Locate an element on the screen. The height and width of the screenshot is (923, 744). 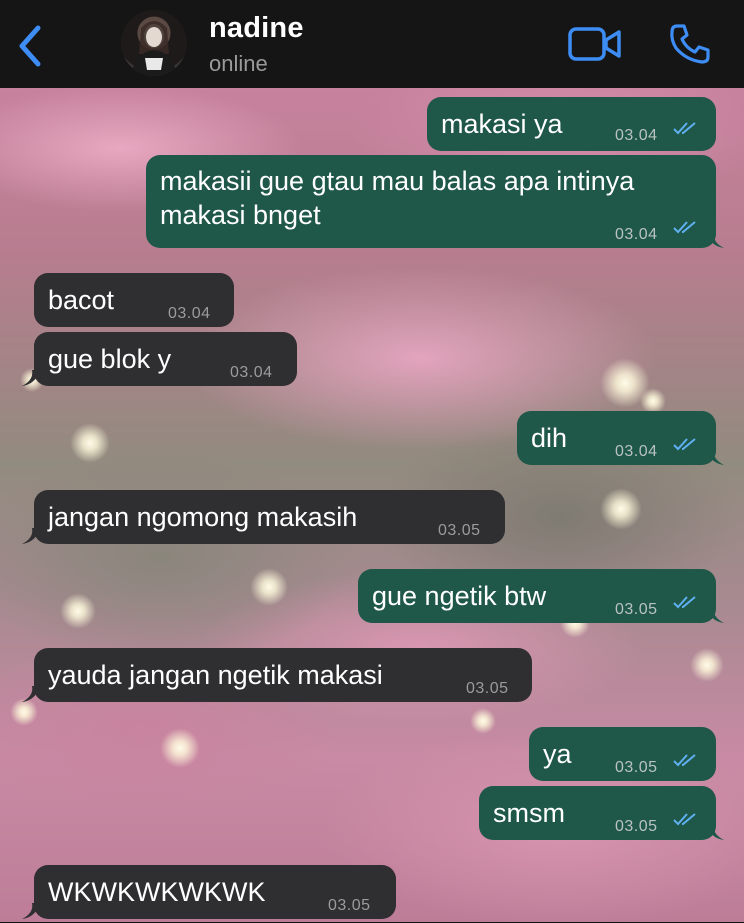
contact-name: nadine is located at coordinates (256, 28).